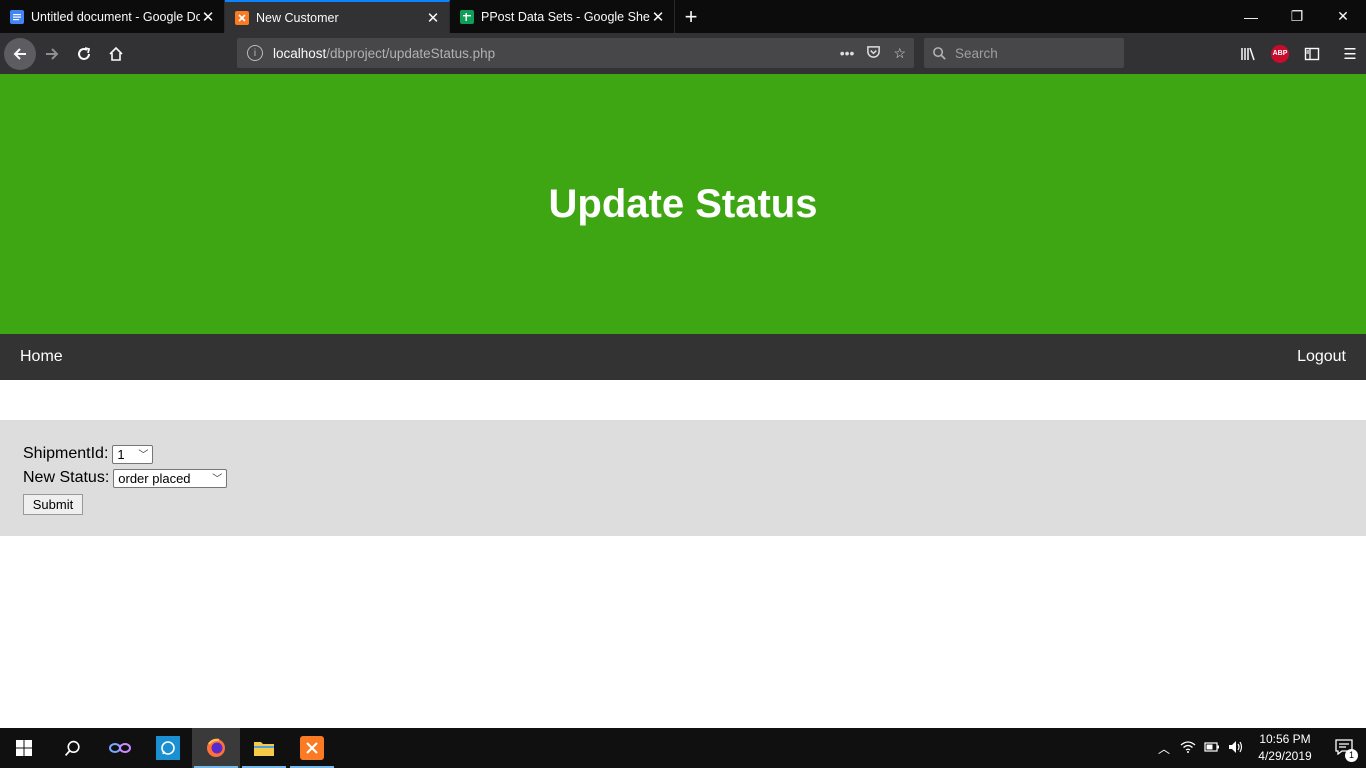  Describe the element at coordinates (1344, 750) in the screenshot. I see `notifications-icon: 1` at that location.